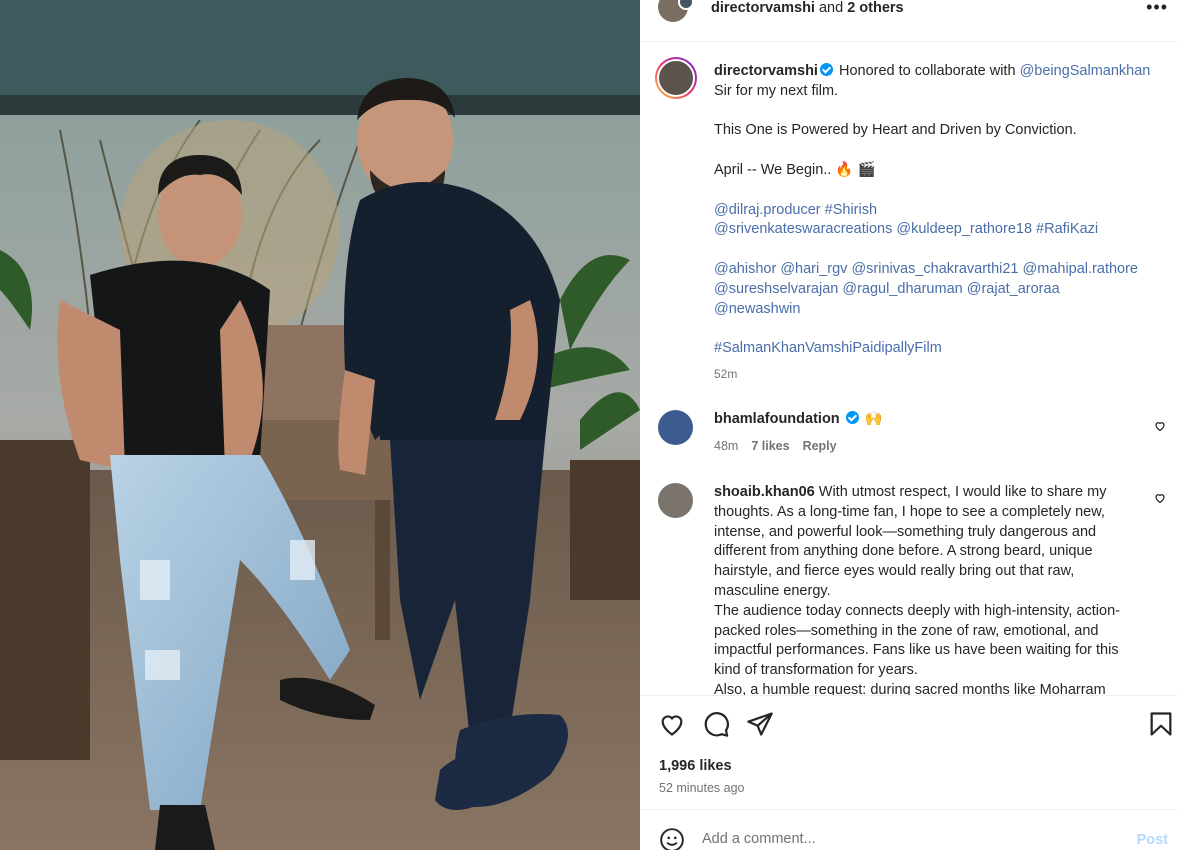  Describe the element at coordinates (908, 829) in the screenshot. I see `add-comment-bar: Post` at that location.